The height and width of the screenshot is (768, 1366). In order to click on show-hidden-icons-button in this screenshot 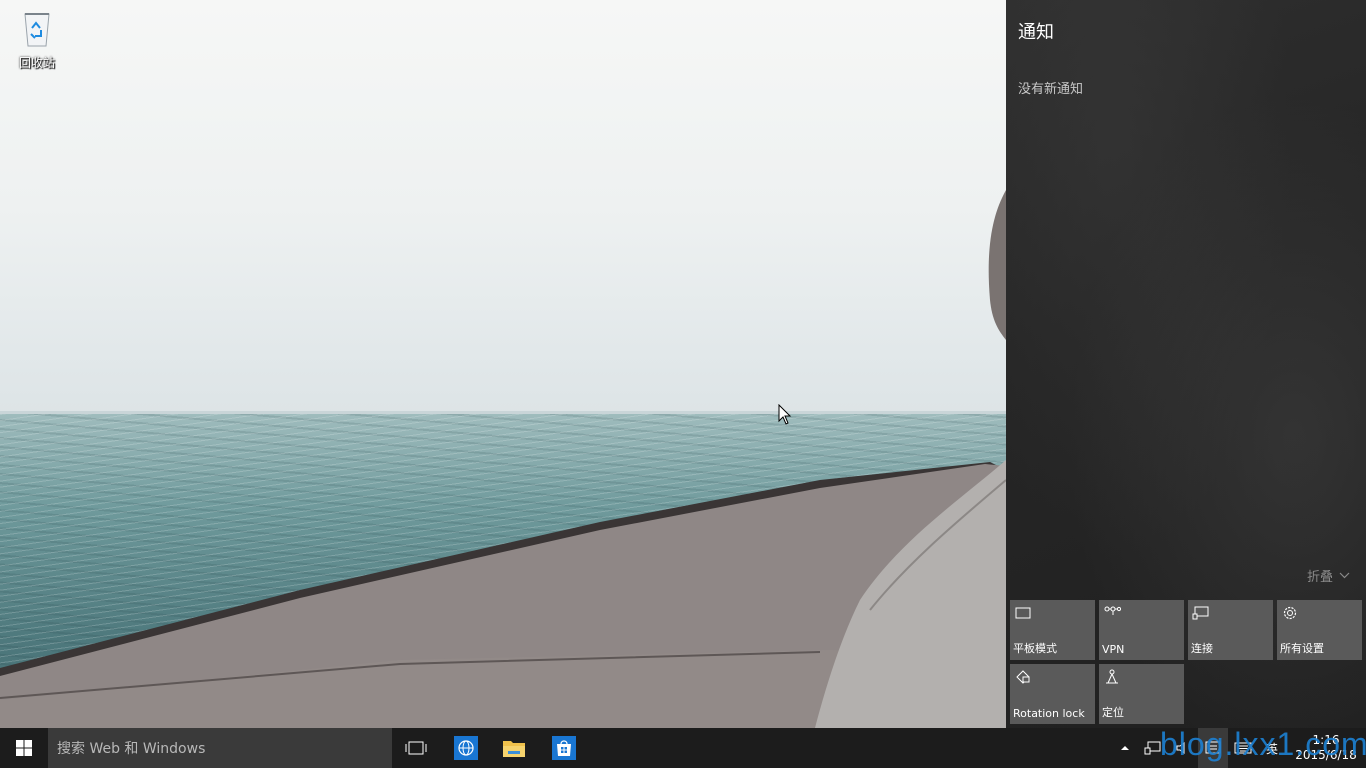, I will do `click(1125, 748)`.